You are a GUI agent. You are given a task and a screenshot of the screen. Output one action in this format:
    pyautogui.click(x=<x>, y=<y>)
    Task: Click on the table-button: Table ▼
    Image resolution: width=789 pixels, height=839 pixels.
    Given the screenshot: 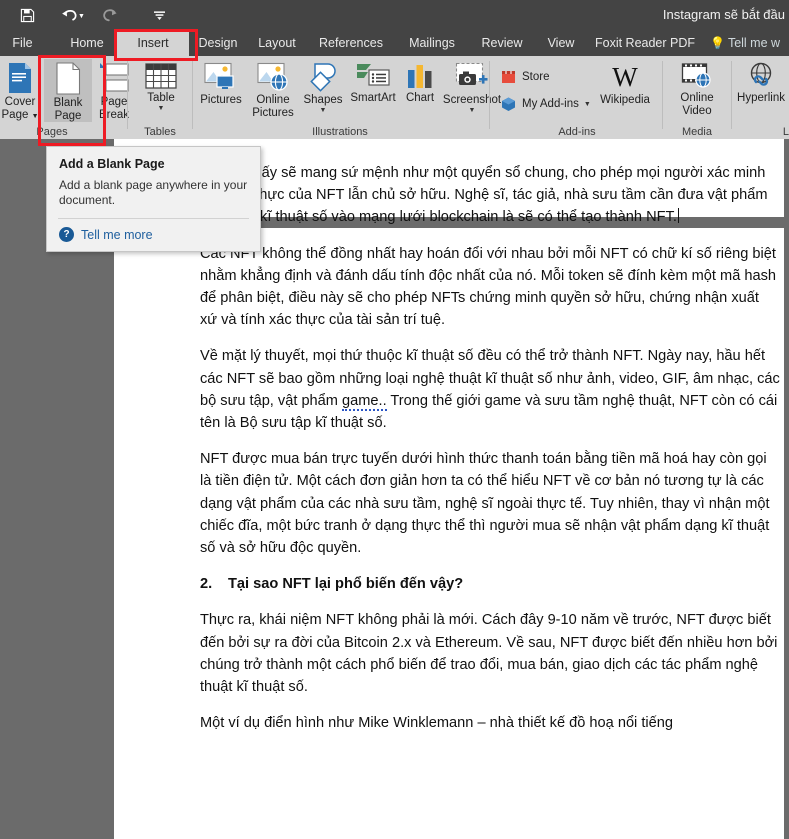 What is the action you would take?
    pyautogui.click(x=161, y=85)
    